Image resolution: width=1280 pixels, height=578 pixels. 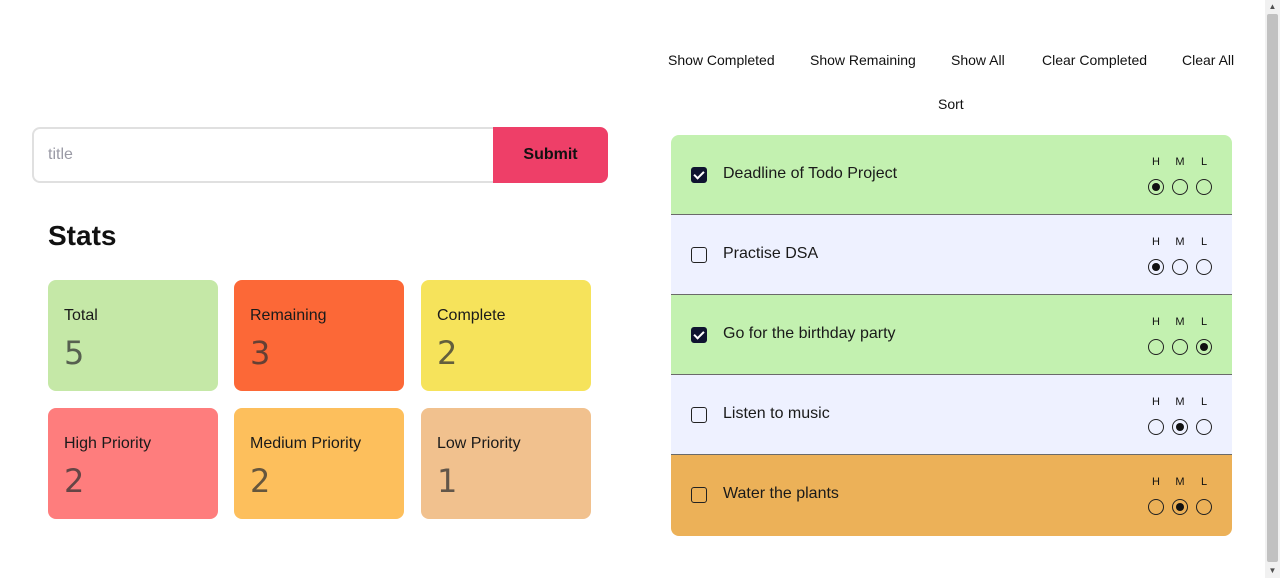 I want to click on stat-card-complete: Complete 2, so click(x=506, y=335).